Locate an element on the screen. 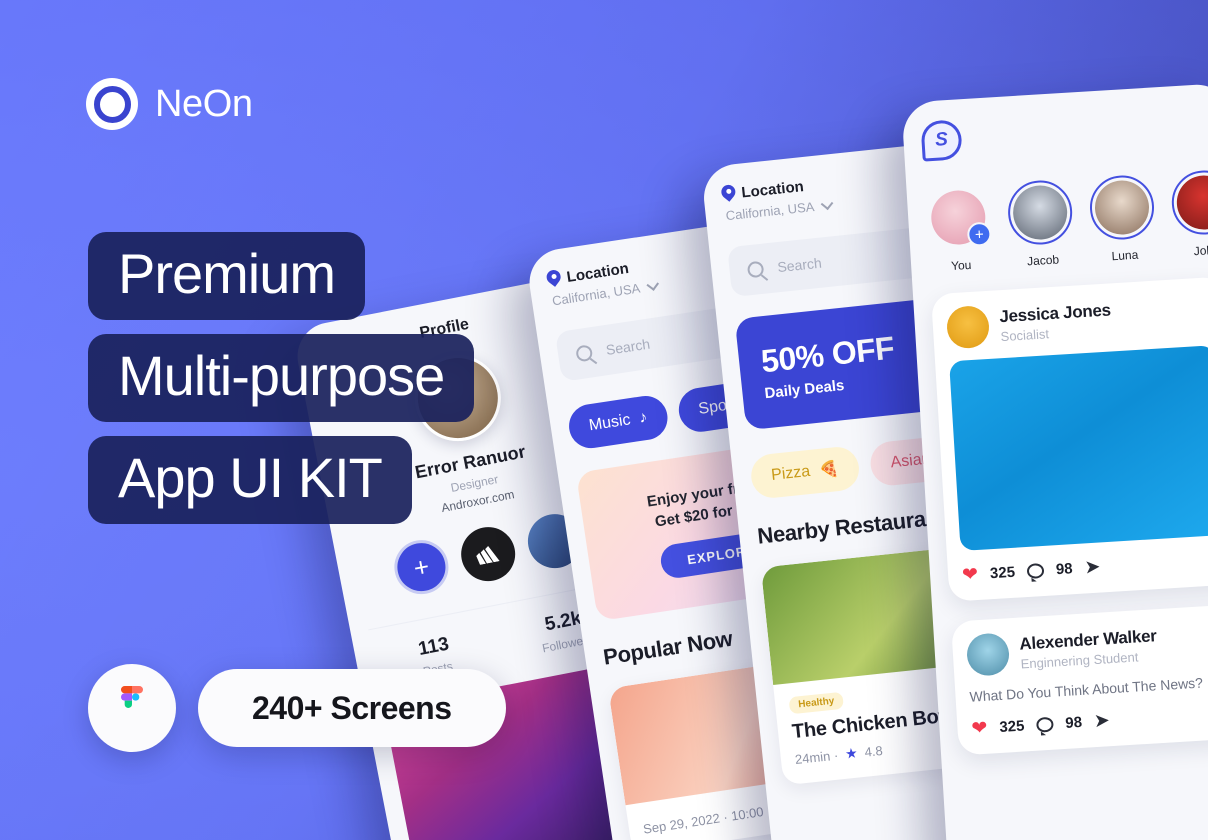 The height and width of the screenshot is (840, 1208). chip-pizza-label: Pizza is located at coordinates (791, 473).